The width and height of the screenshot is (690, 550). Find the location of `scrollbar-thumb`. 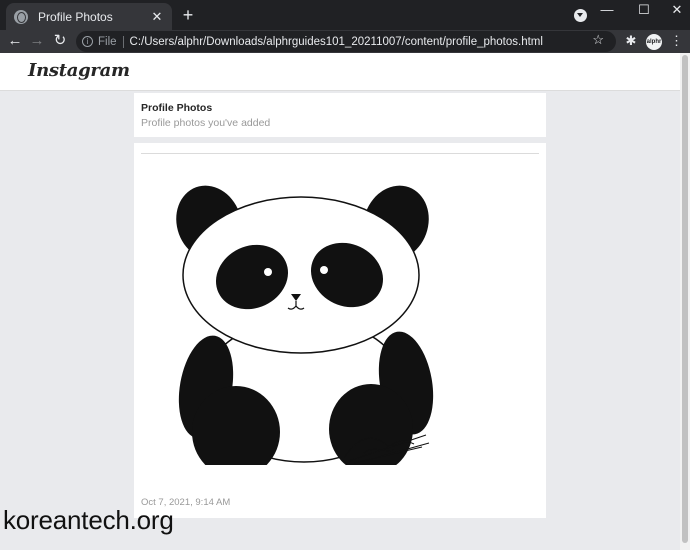

scrollbar-thumb is located at coordinates (685, 299).